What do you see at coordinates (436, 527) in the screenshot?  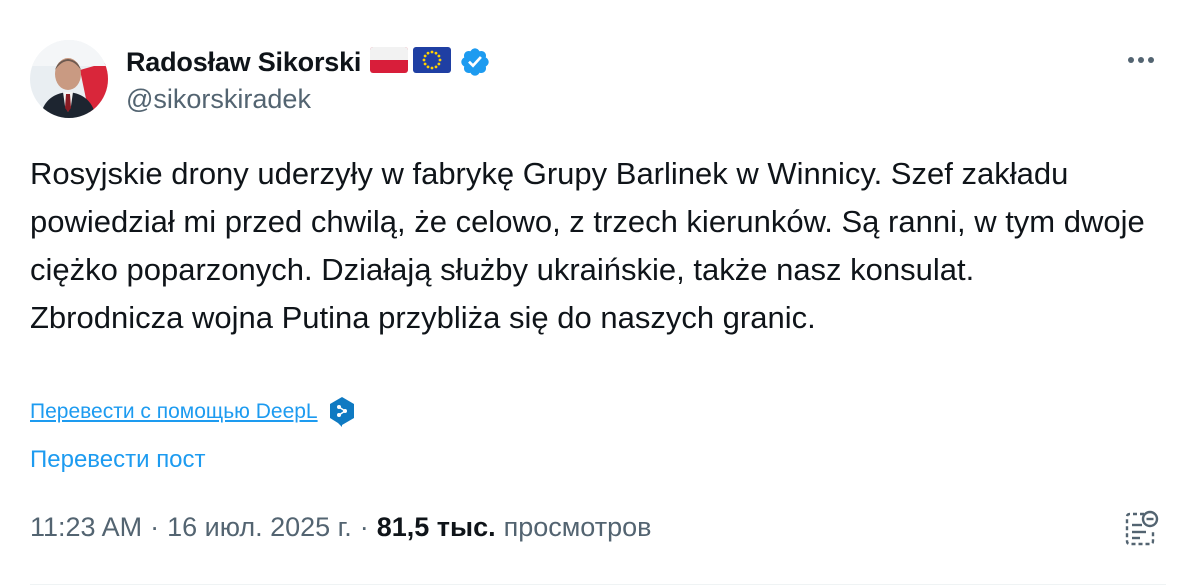 I see `views-count: 81,5 тыс.` at bounding box center [436, 527].